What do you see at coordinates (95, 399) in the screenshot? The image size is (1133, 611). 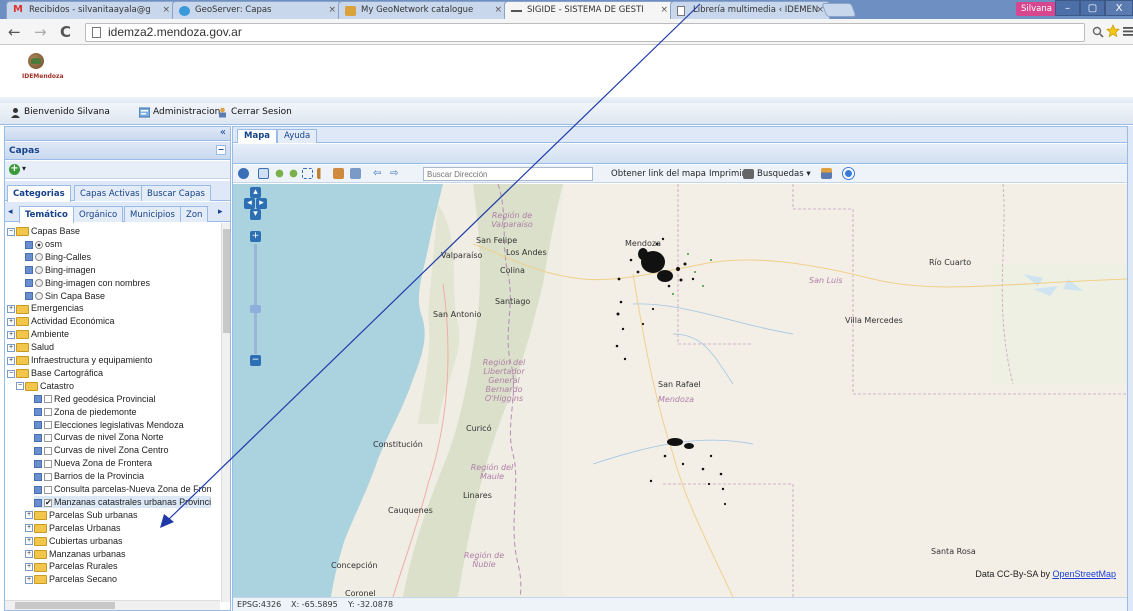 I see `tree-layer: Red geodésica Provincial` at bounding box center [95, 399].